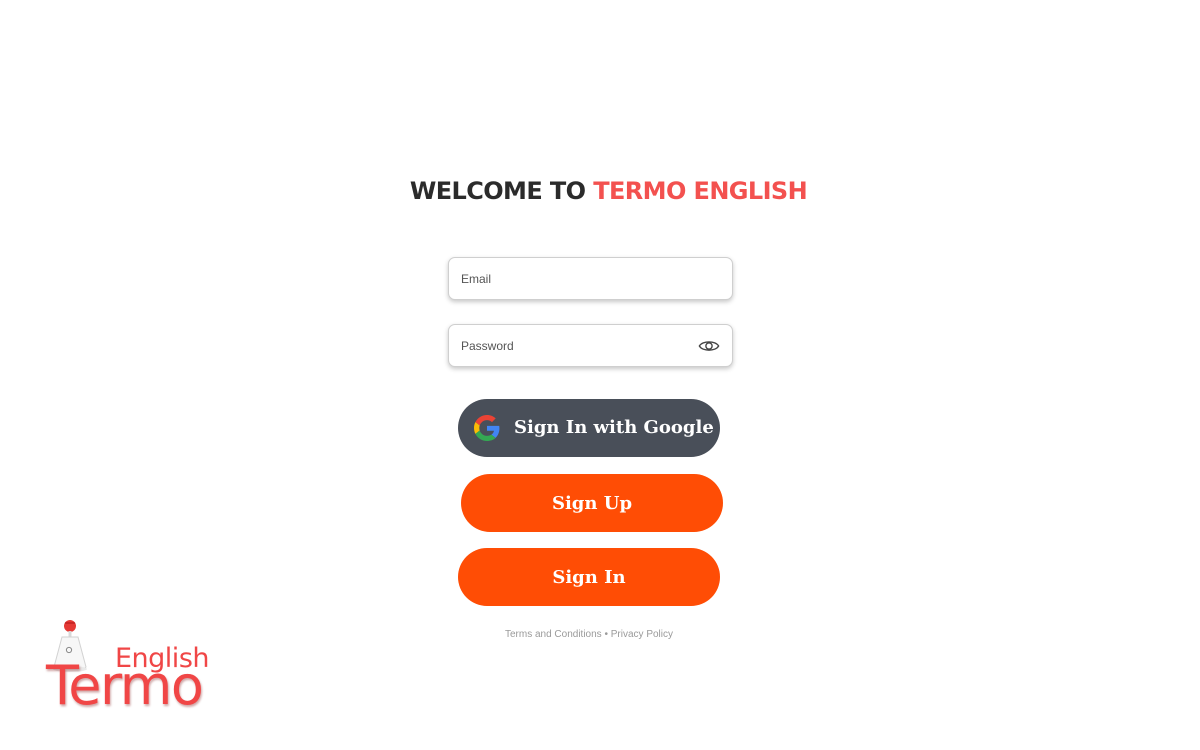  What do you see at coordinates (700, 191) in the screenshot?
I see `title-brand: TERMO ENGLISH` at bounding box center [700, 191].